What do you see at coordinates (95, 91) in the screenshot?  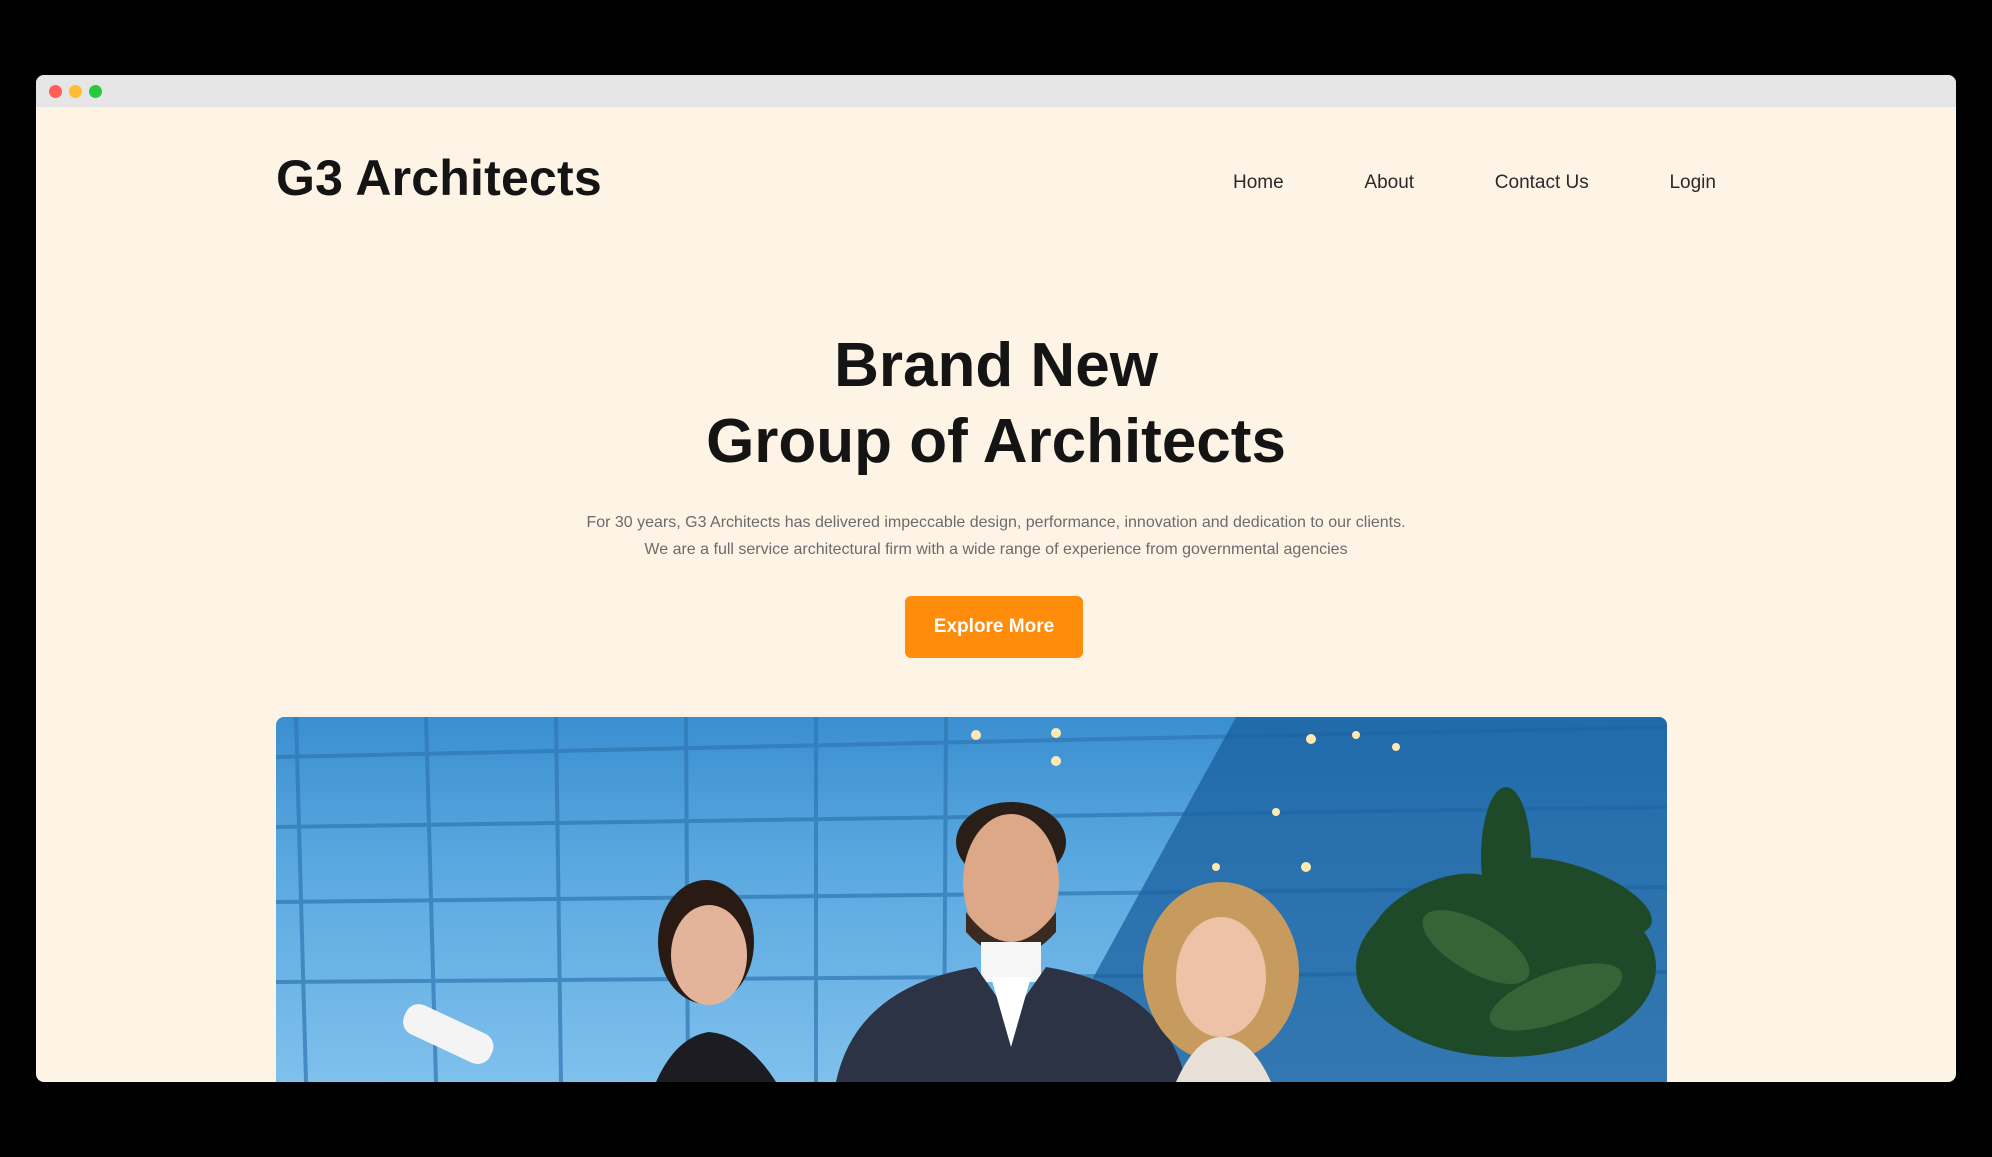 I see `maximize-window-button` at bounding box center [95, 91].